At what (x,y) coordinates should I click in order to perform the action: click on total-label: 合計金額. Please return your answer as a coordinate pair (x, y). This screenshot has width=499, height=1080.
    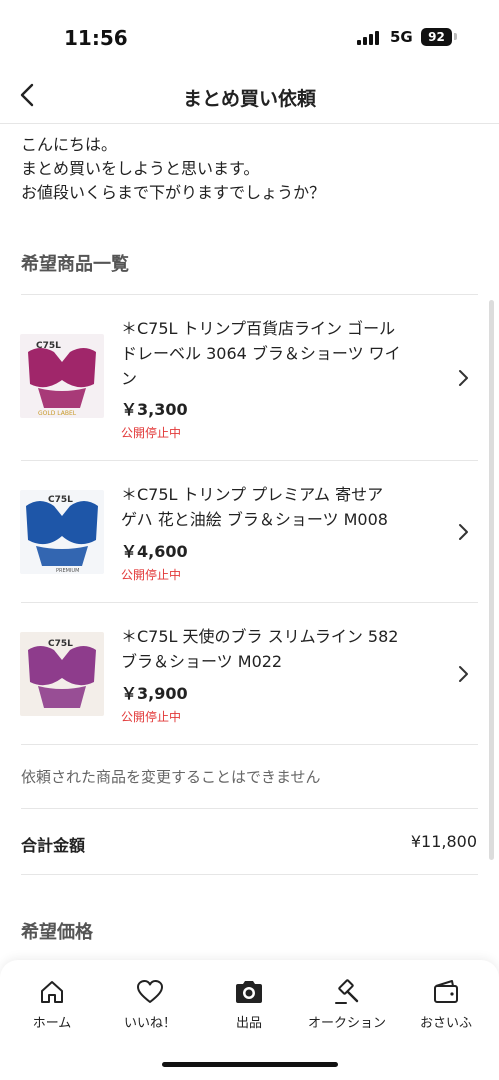
    Looking at the image, I should click on (53, 845).